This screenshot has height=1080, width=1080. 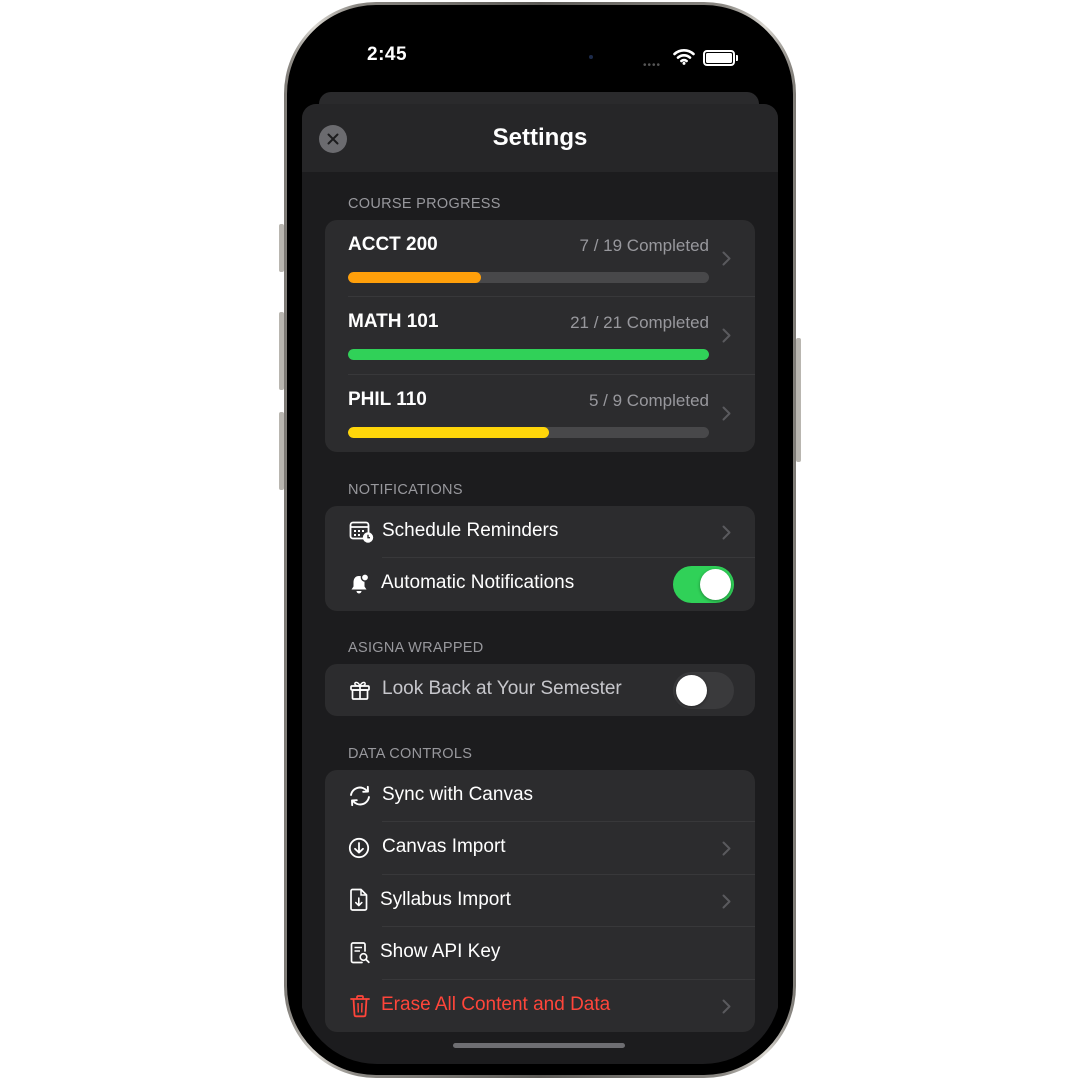 I want to click on show-api-key-label: Show API Key, so click(x=440, y=951).